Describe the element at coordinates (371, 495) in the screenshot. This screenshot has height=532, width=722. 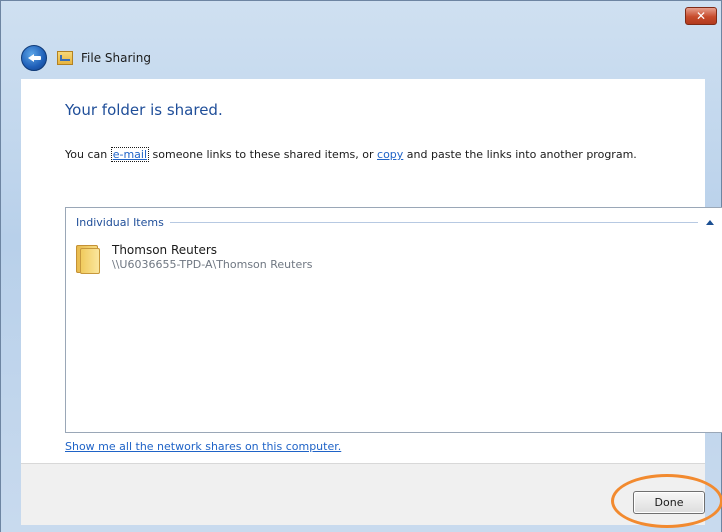
I see `footer-bar: Done` at that location.